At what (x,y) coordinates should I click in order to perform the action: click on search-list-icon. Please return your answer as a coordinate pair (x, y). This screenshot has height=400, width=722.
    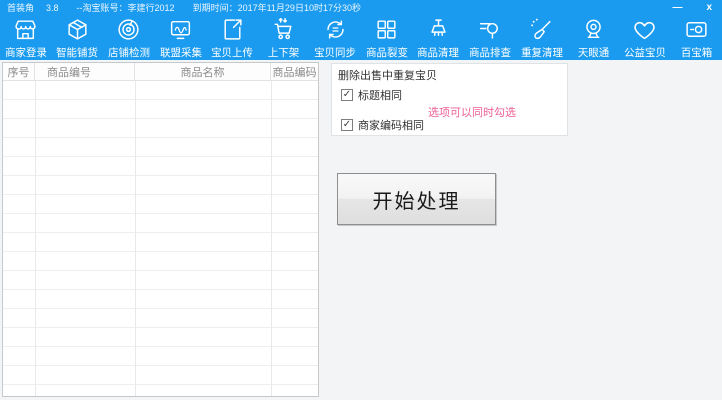
    Looking at the image, I should click on (489, 29).